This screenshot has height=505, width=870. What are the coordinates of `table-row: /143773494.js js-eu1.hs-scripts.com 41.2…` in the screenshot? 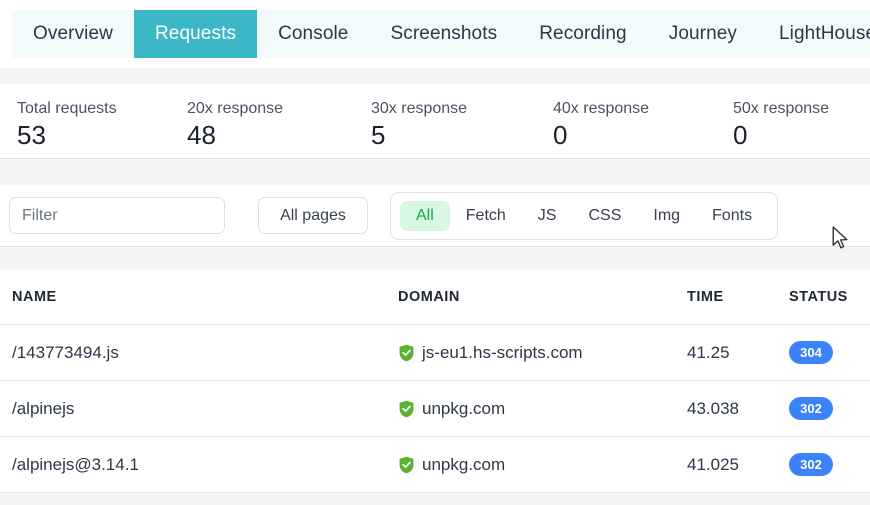 It's located at (435, 353).